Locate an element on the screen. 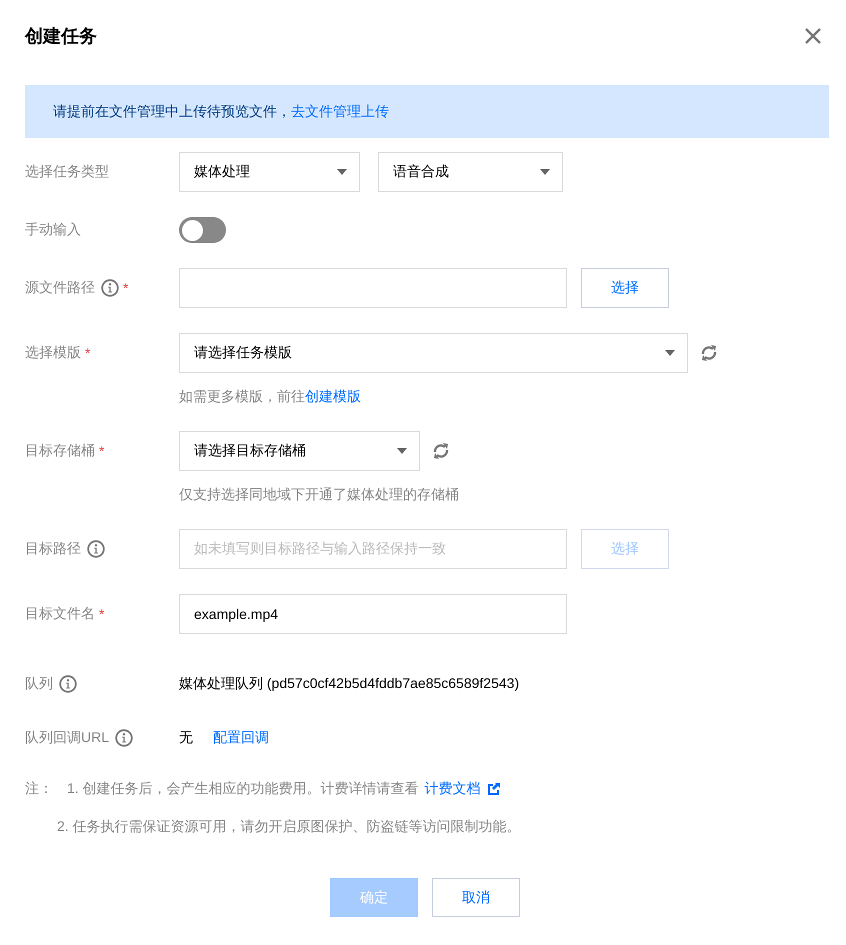 The height and width of the screenshot is (945, 846). input-field: example.mp4 is located at coordinates (373, 614).